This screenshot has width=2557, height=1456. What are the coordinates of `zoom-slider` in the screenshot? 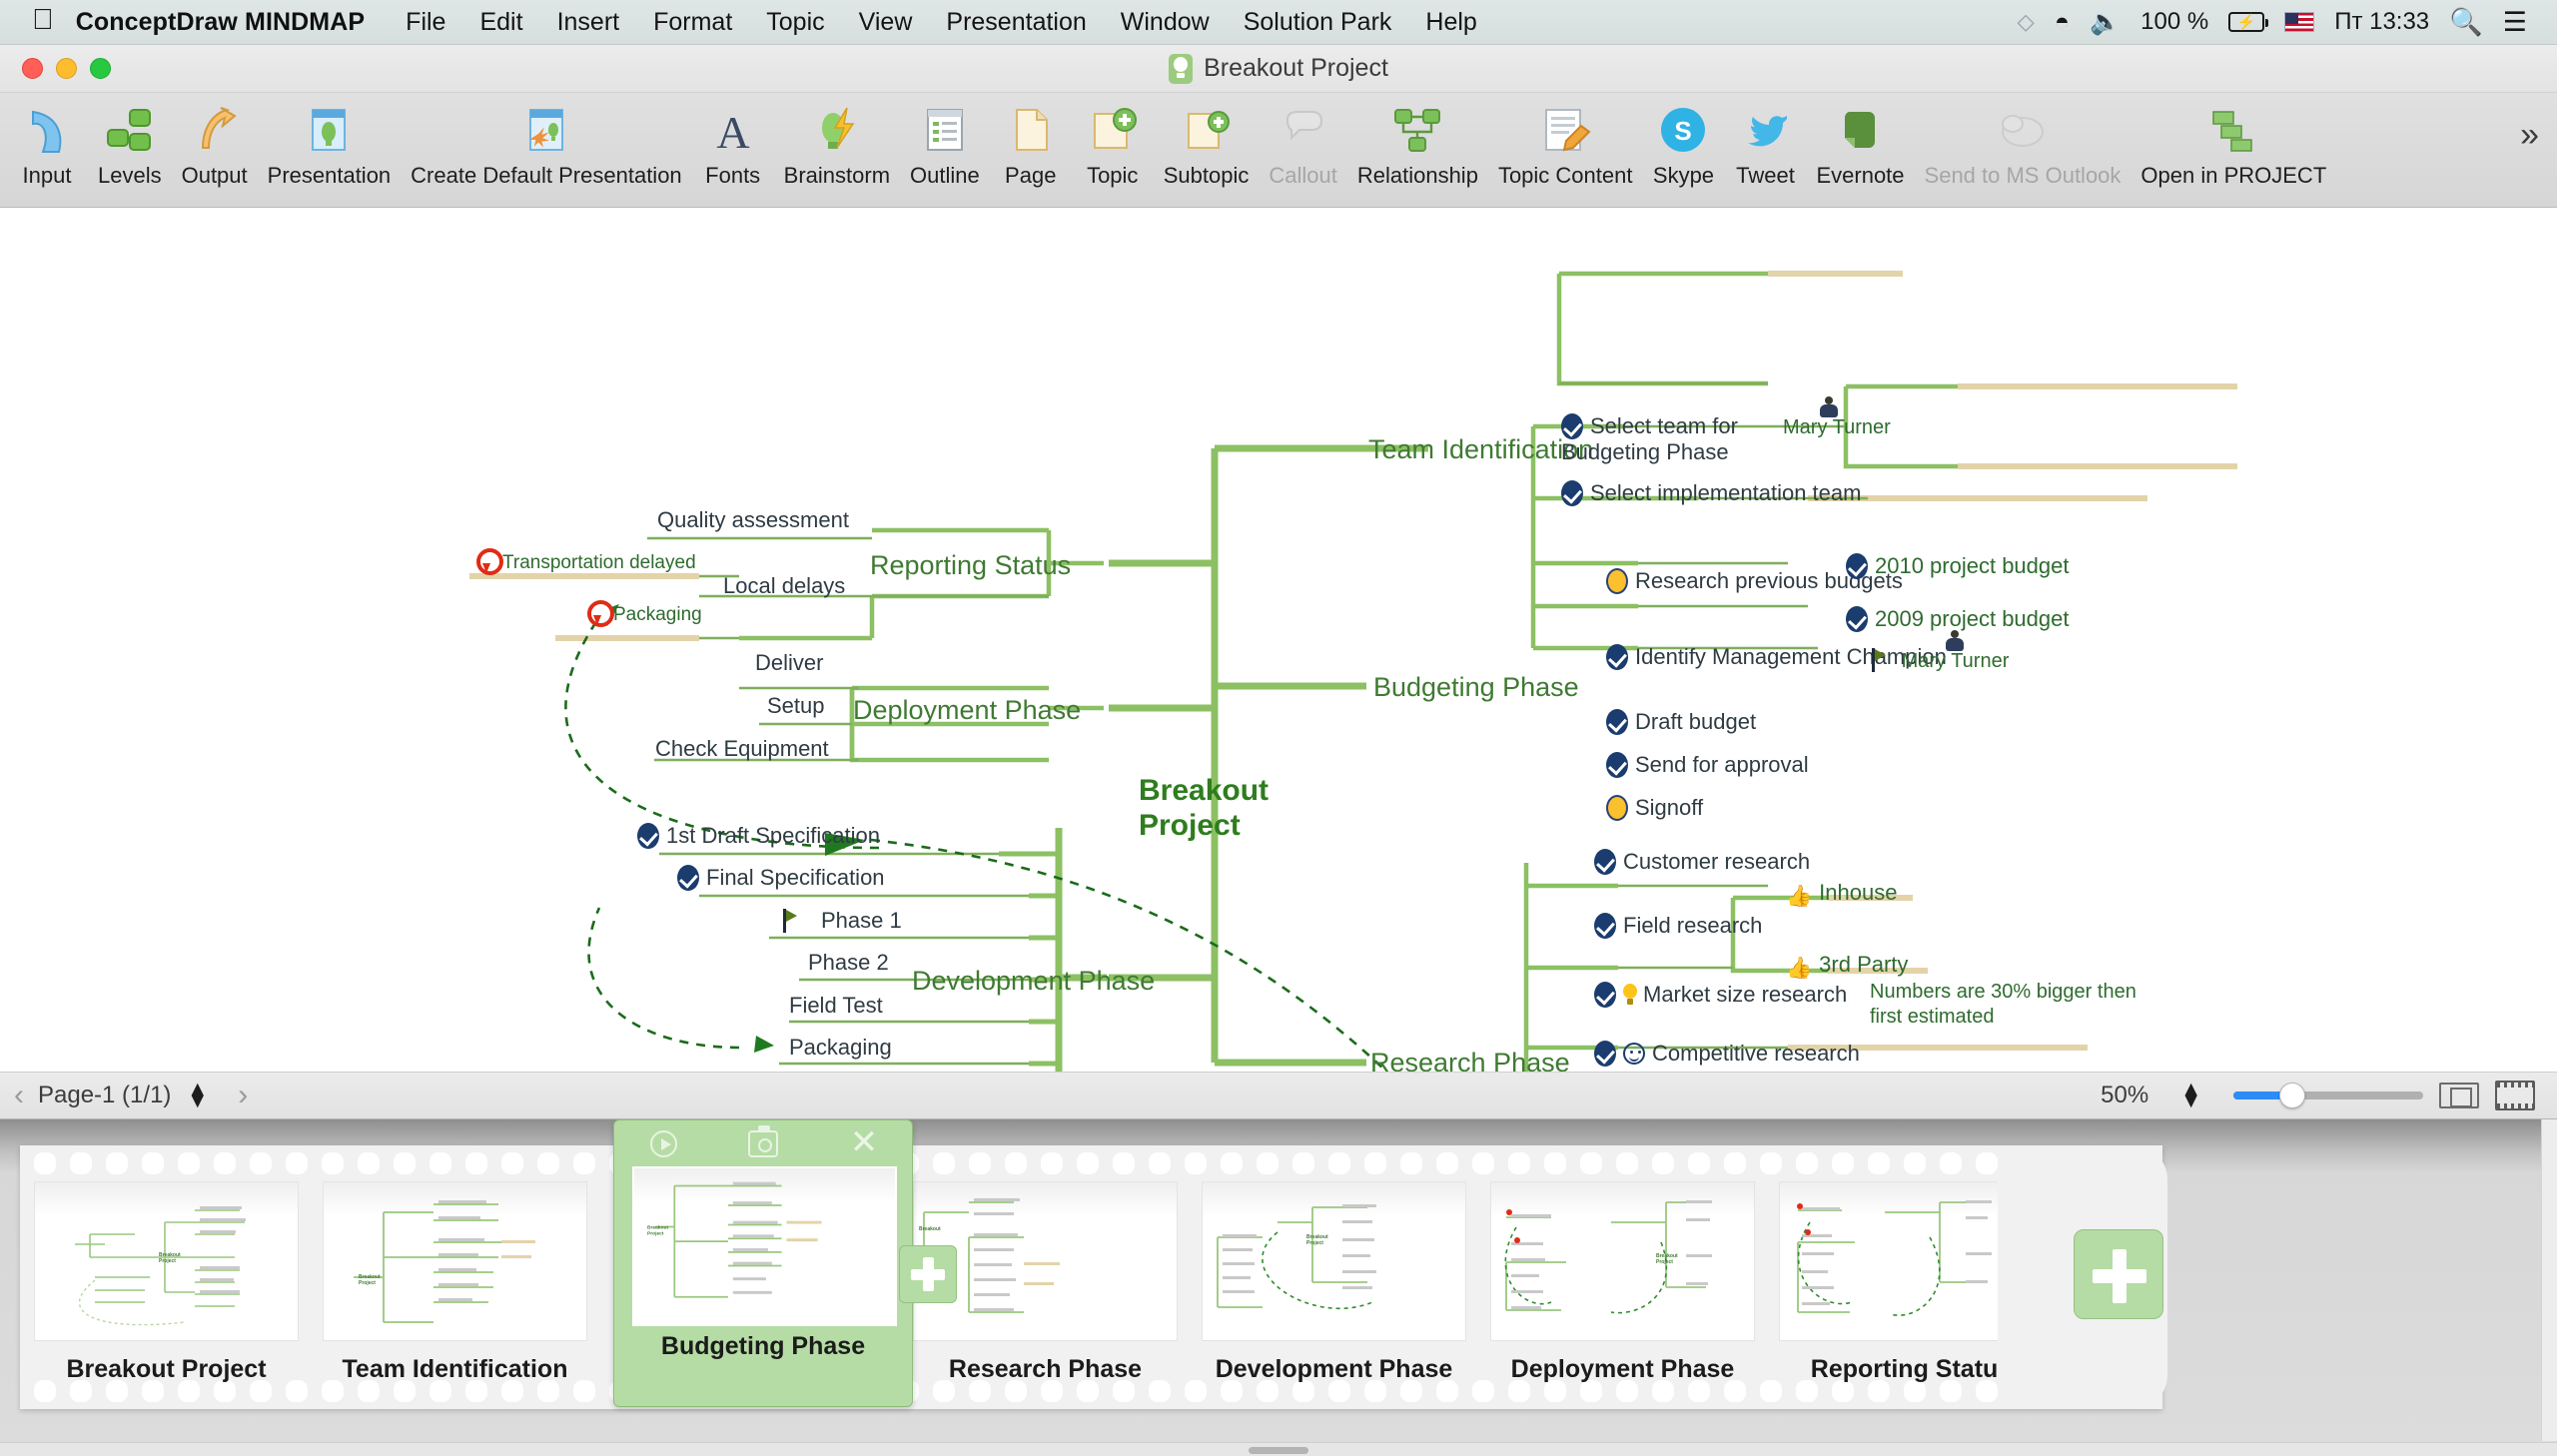 It's located at (2328, 1095).